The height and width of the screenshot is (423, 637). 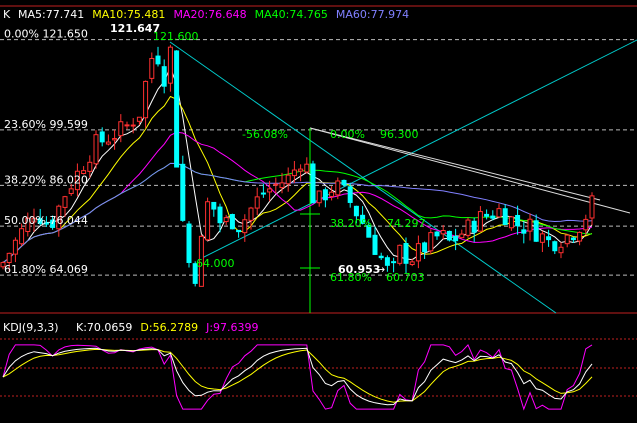 I want to click on fan-pct-left: -56.08%, so click(x=265, y=134).